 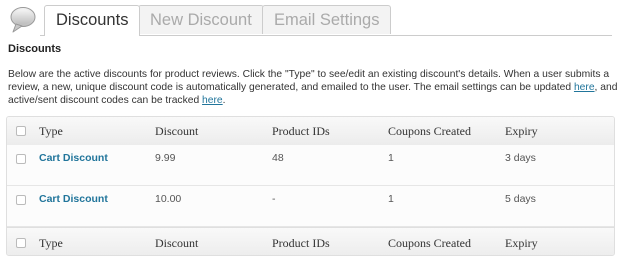 I want to click on comments-icon, so click(x=24, y=20).